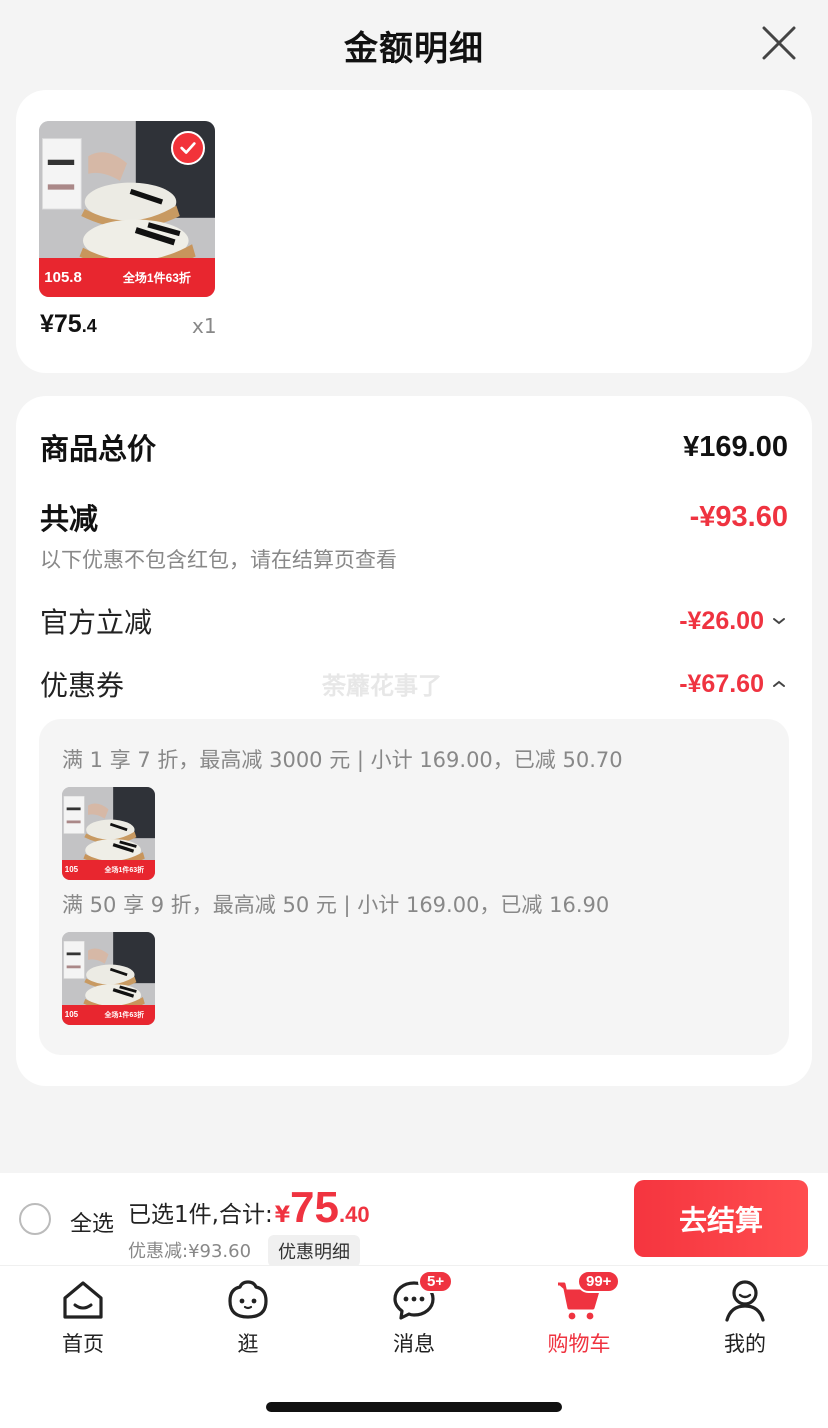 The width and height of the screenshot is (828, 1428). Describe the element at coordinates (92, 1222) in the screenshot. I see `select-all-label: 全选` at that location.